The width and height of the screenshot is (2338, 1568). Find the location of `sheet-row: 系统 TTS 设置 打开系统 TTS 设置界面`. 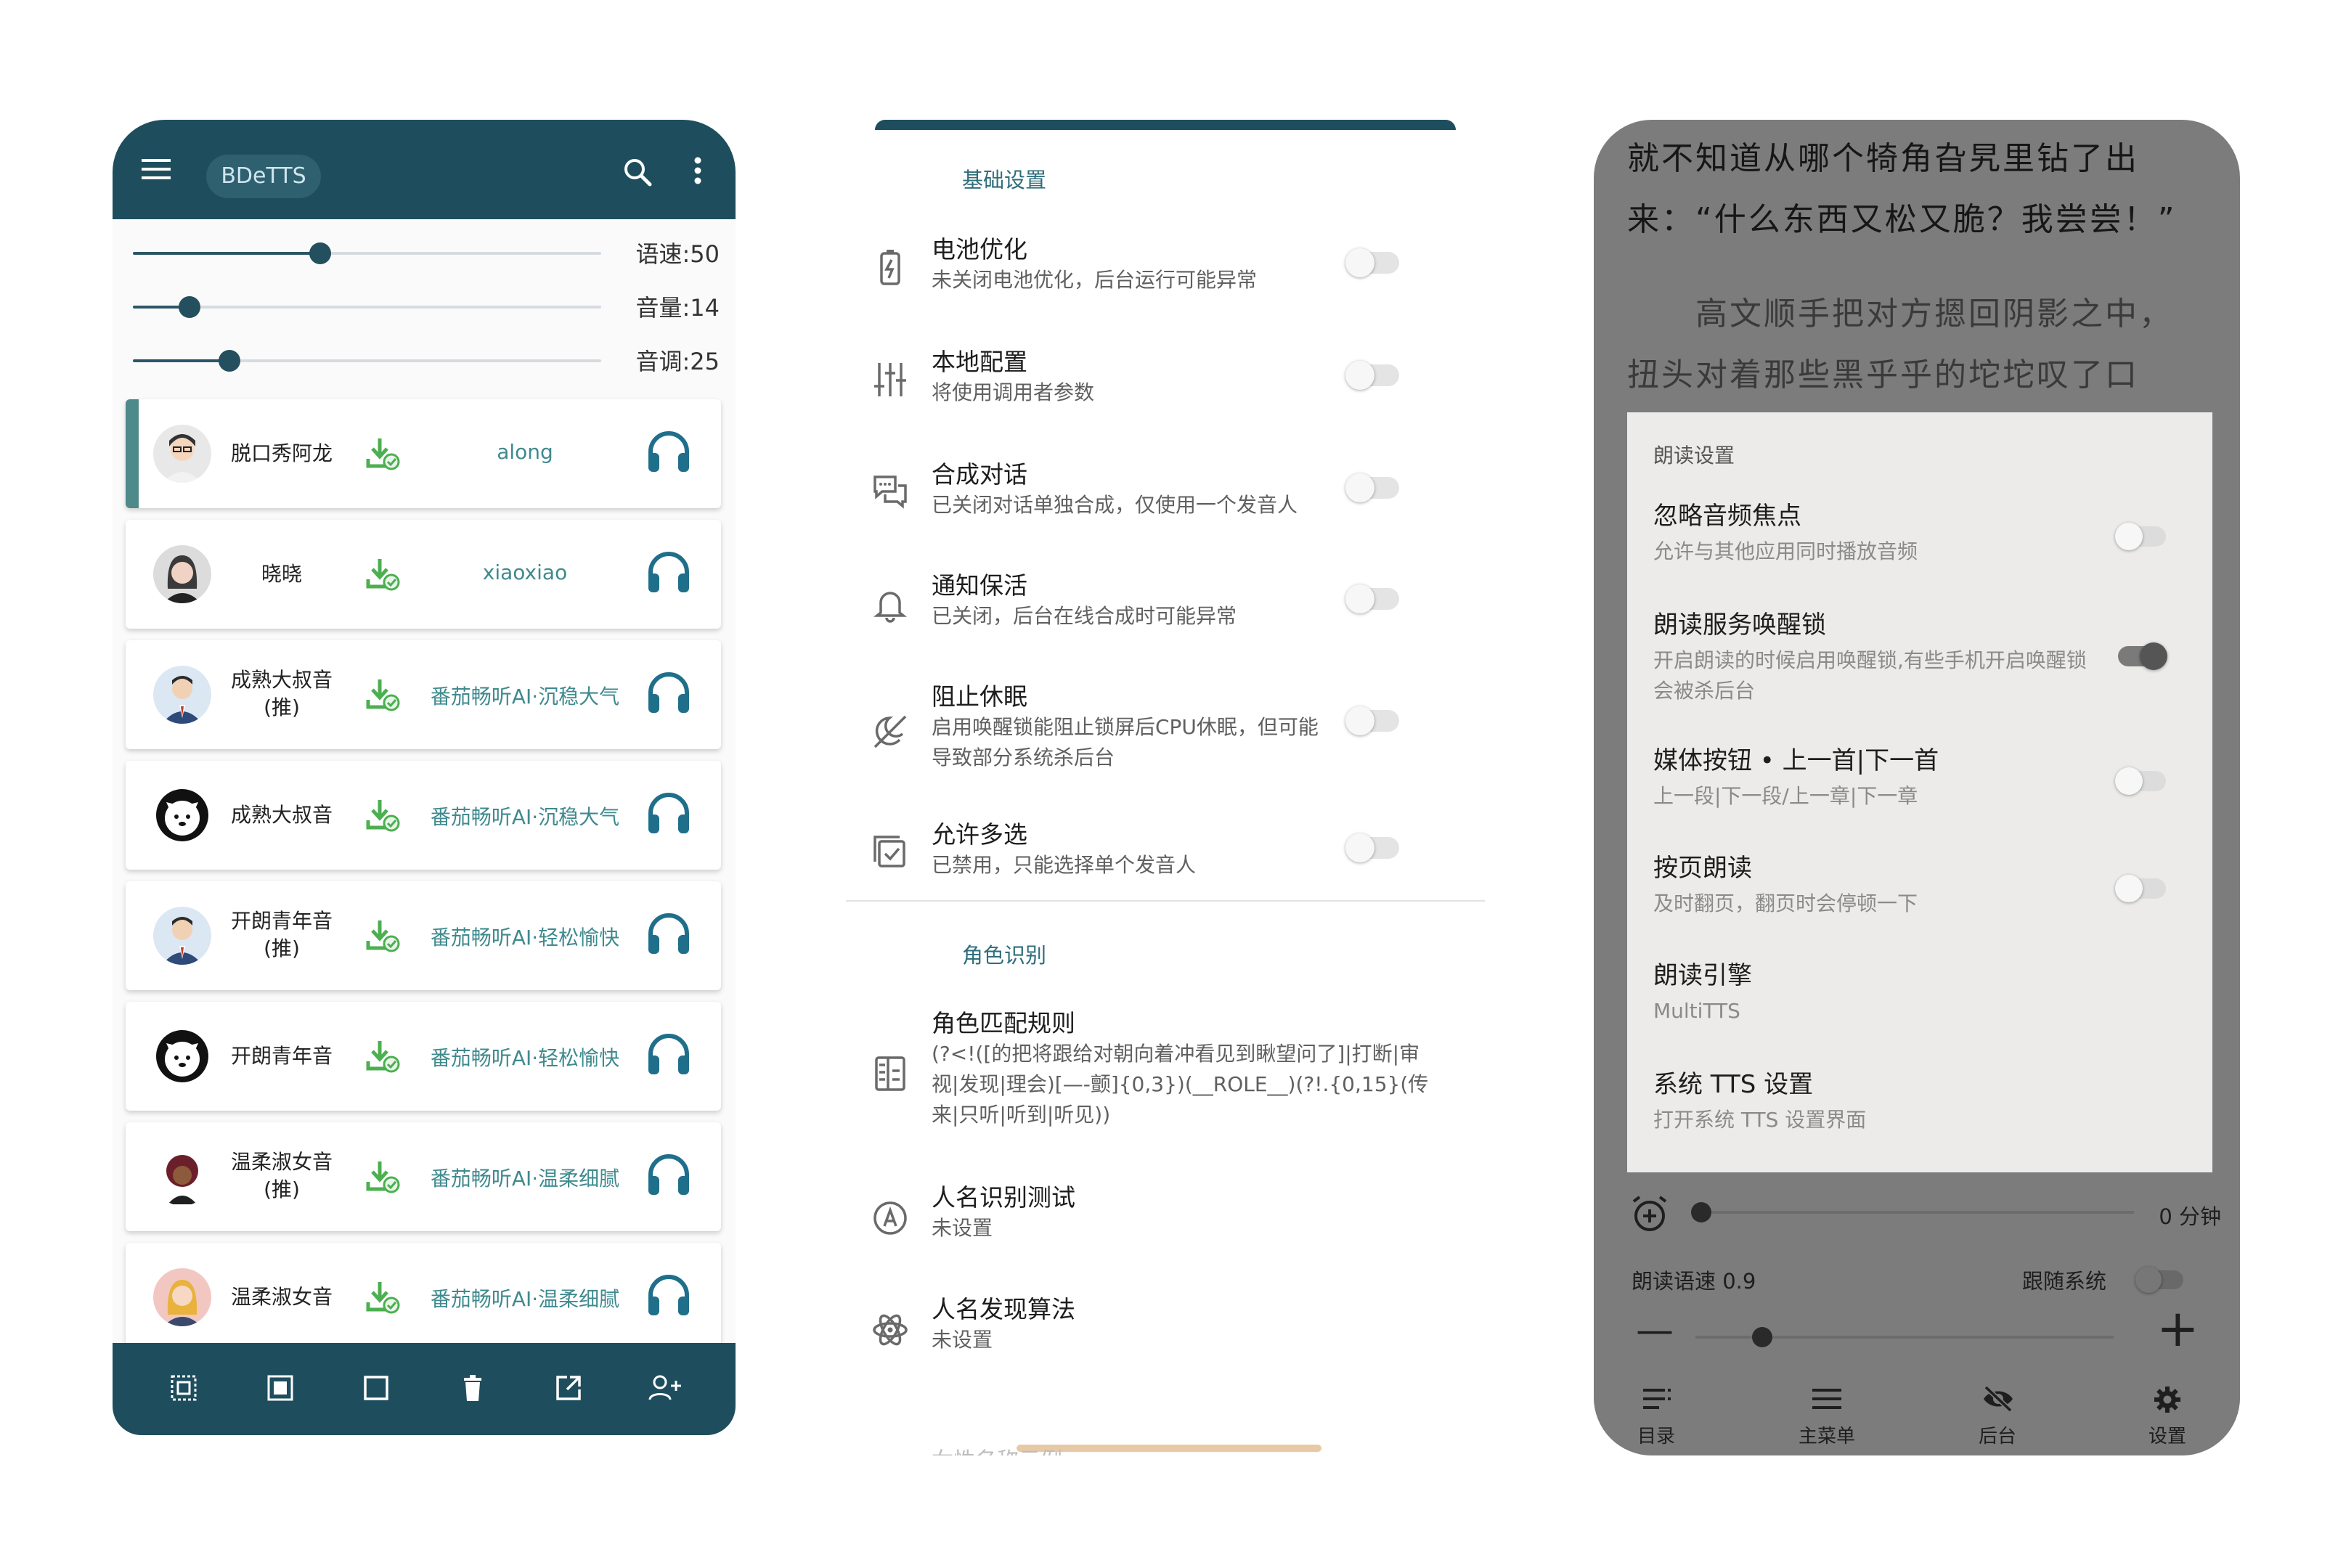

sheet-row: 系统 TTS 设置 打开系统 TTS 设置界面 is located at coordinates (1919, 1115).